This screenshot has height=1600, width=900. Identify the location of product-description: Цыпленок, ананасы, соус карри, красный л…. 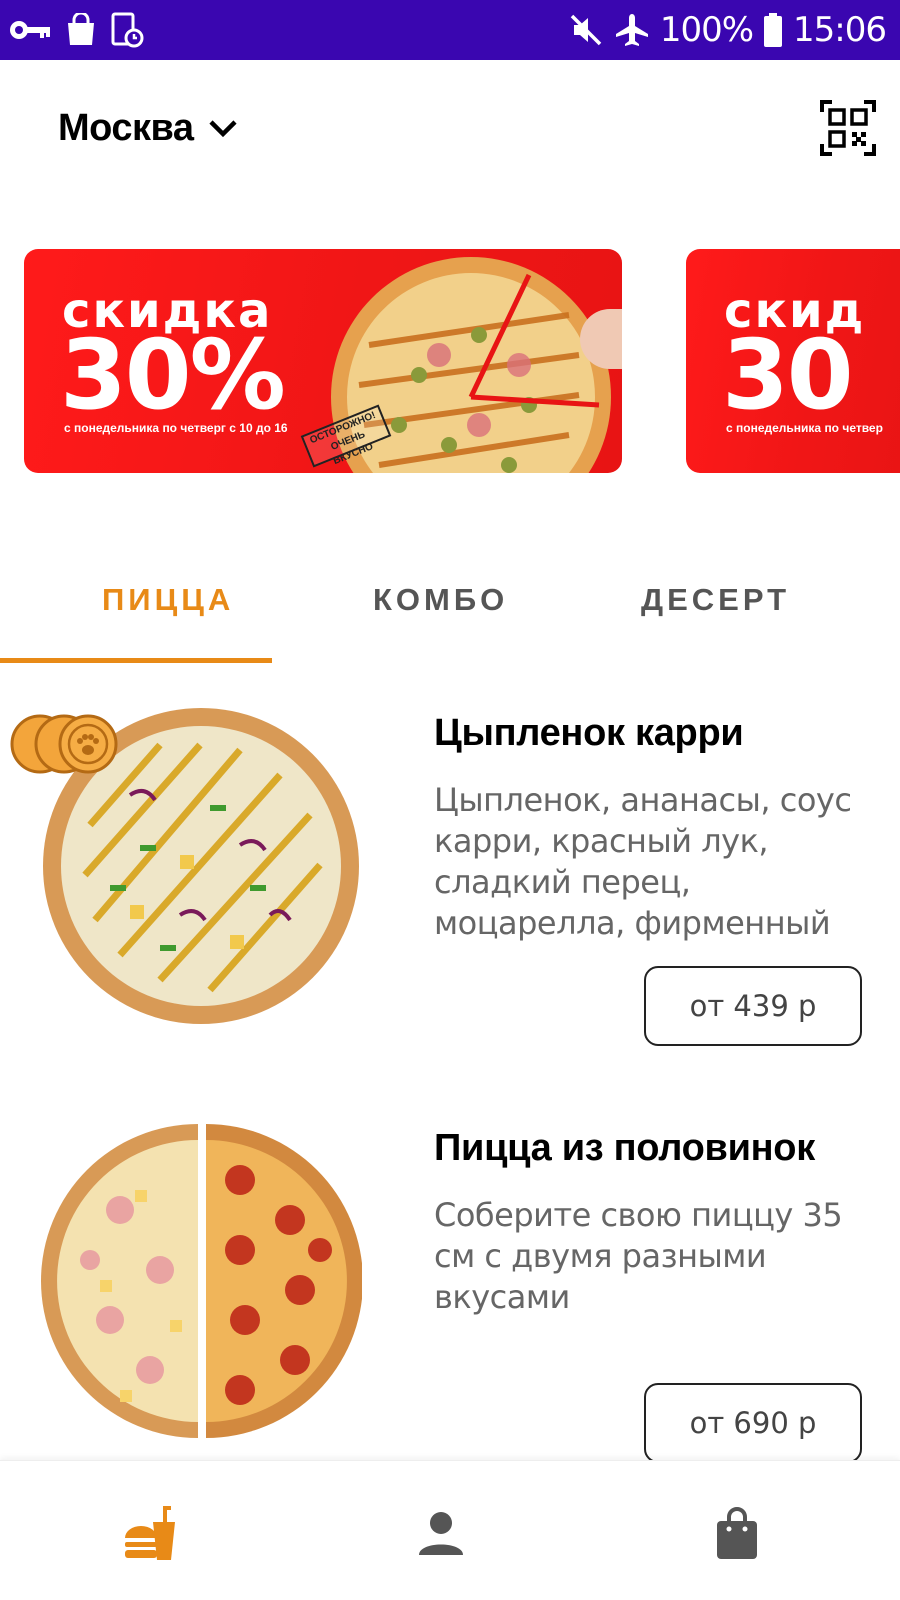
(643, 861).